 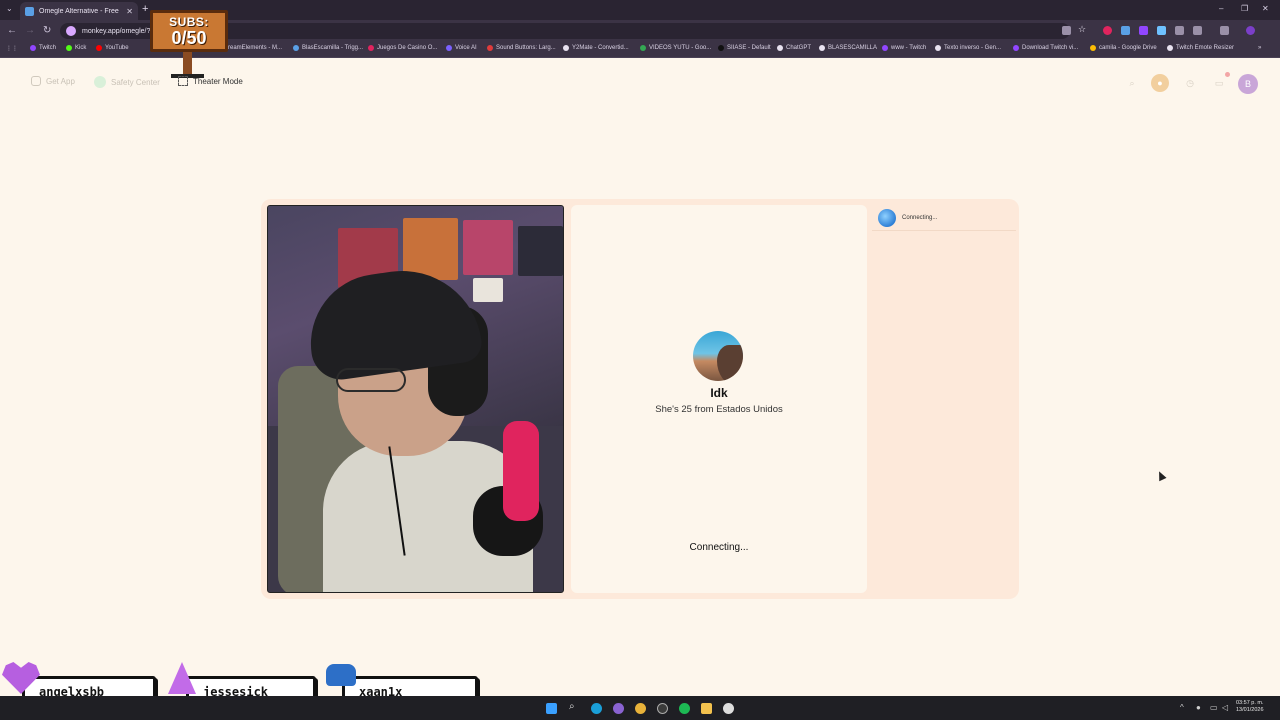 I want to click on spotify-icon, so click(x=684, y=708).